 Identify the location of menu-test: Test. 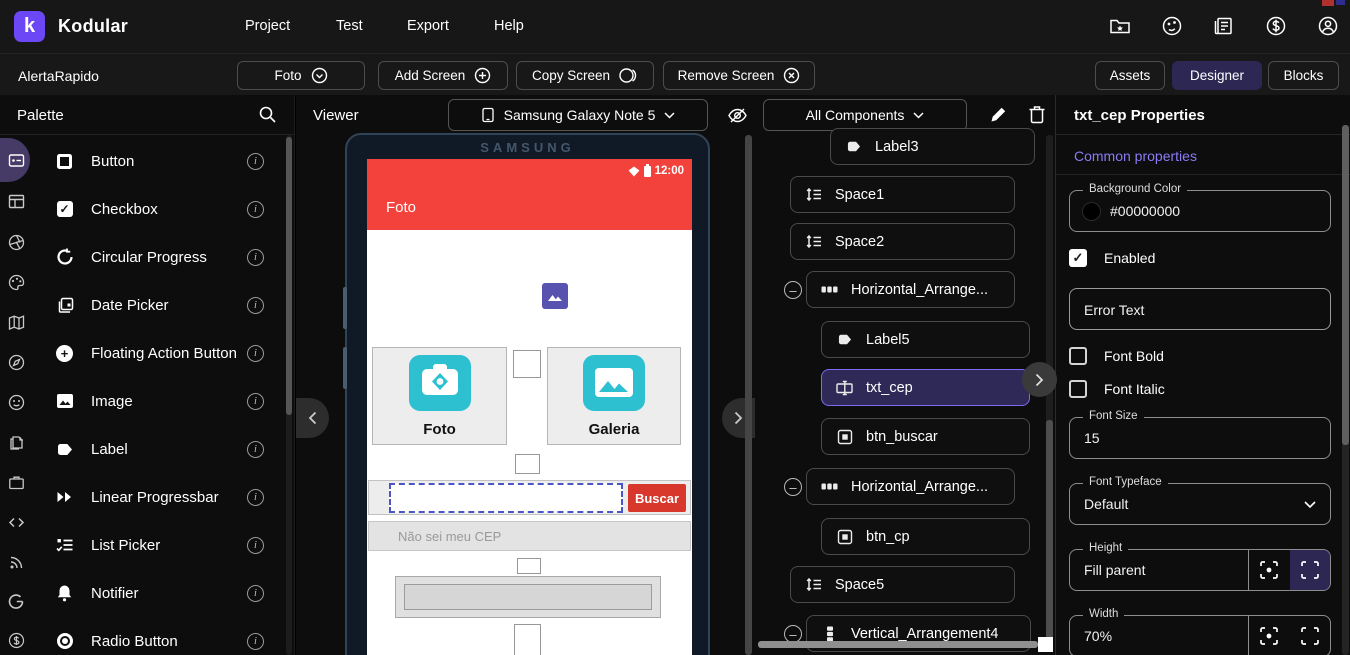
(349, 26).